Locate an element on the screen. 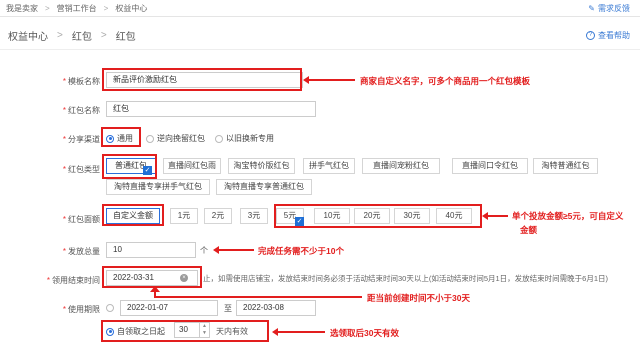 The width and height of the screenshot is (640, 348). annotation-template: 商家自定义名字，可多个商品用一个红包模板 is located at coordinates (445, 81).